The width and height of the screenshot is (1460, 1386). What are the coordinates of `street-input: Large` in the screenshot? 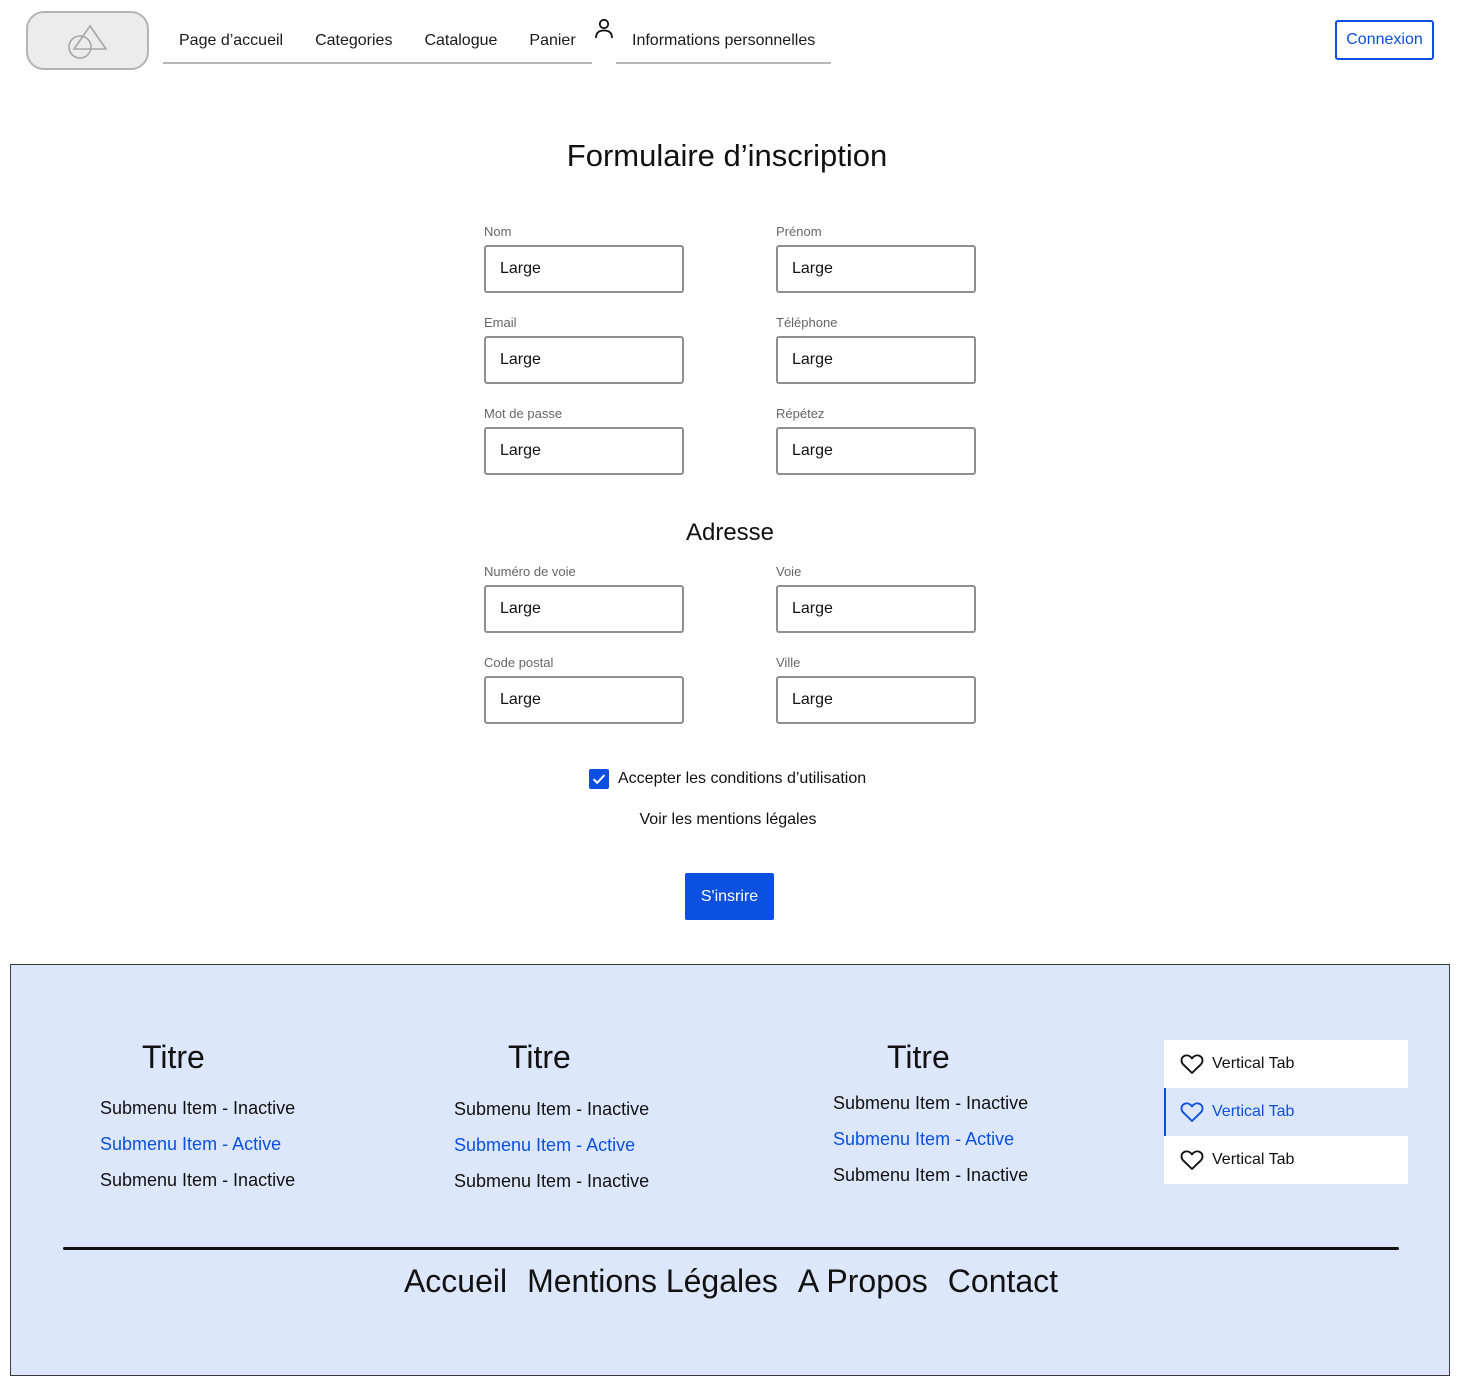 It's located at (876, 609).